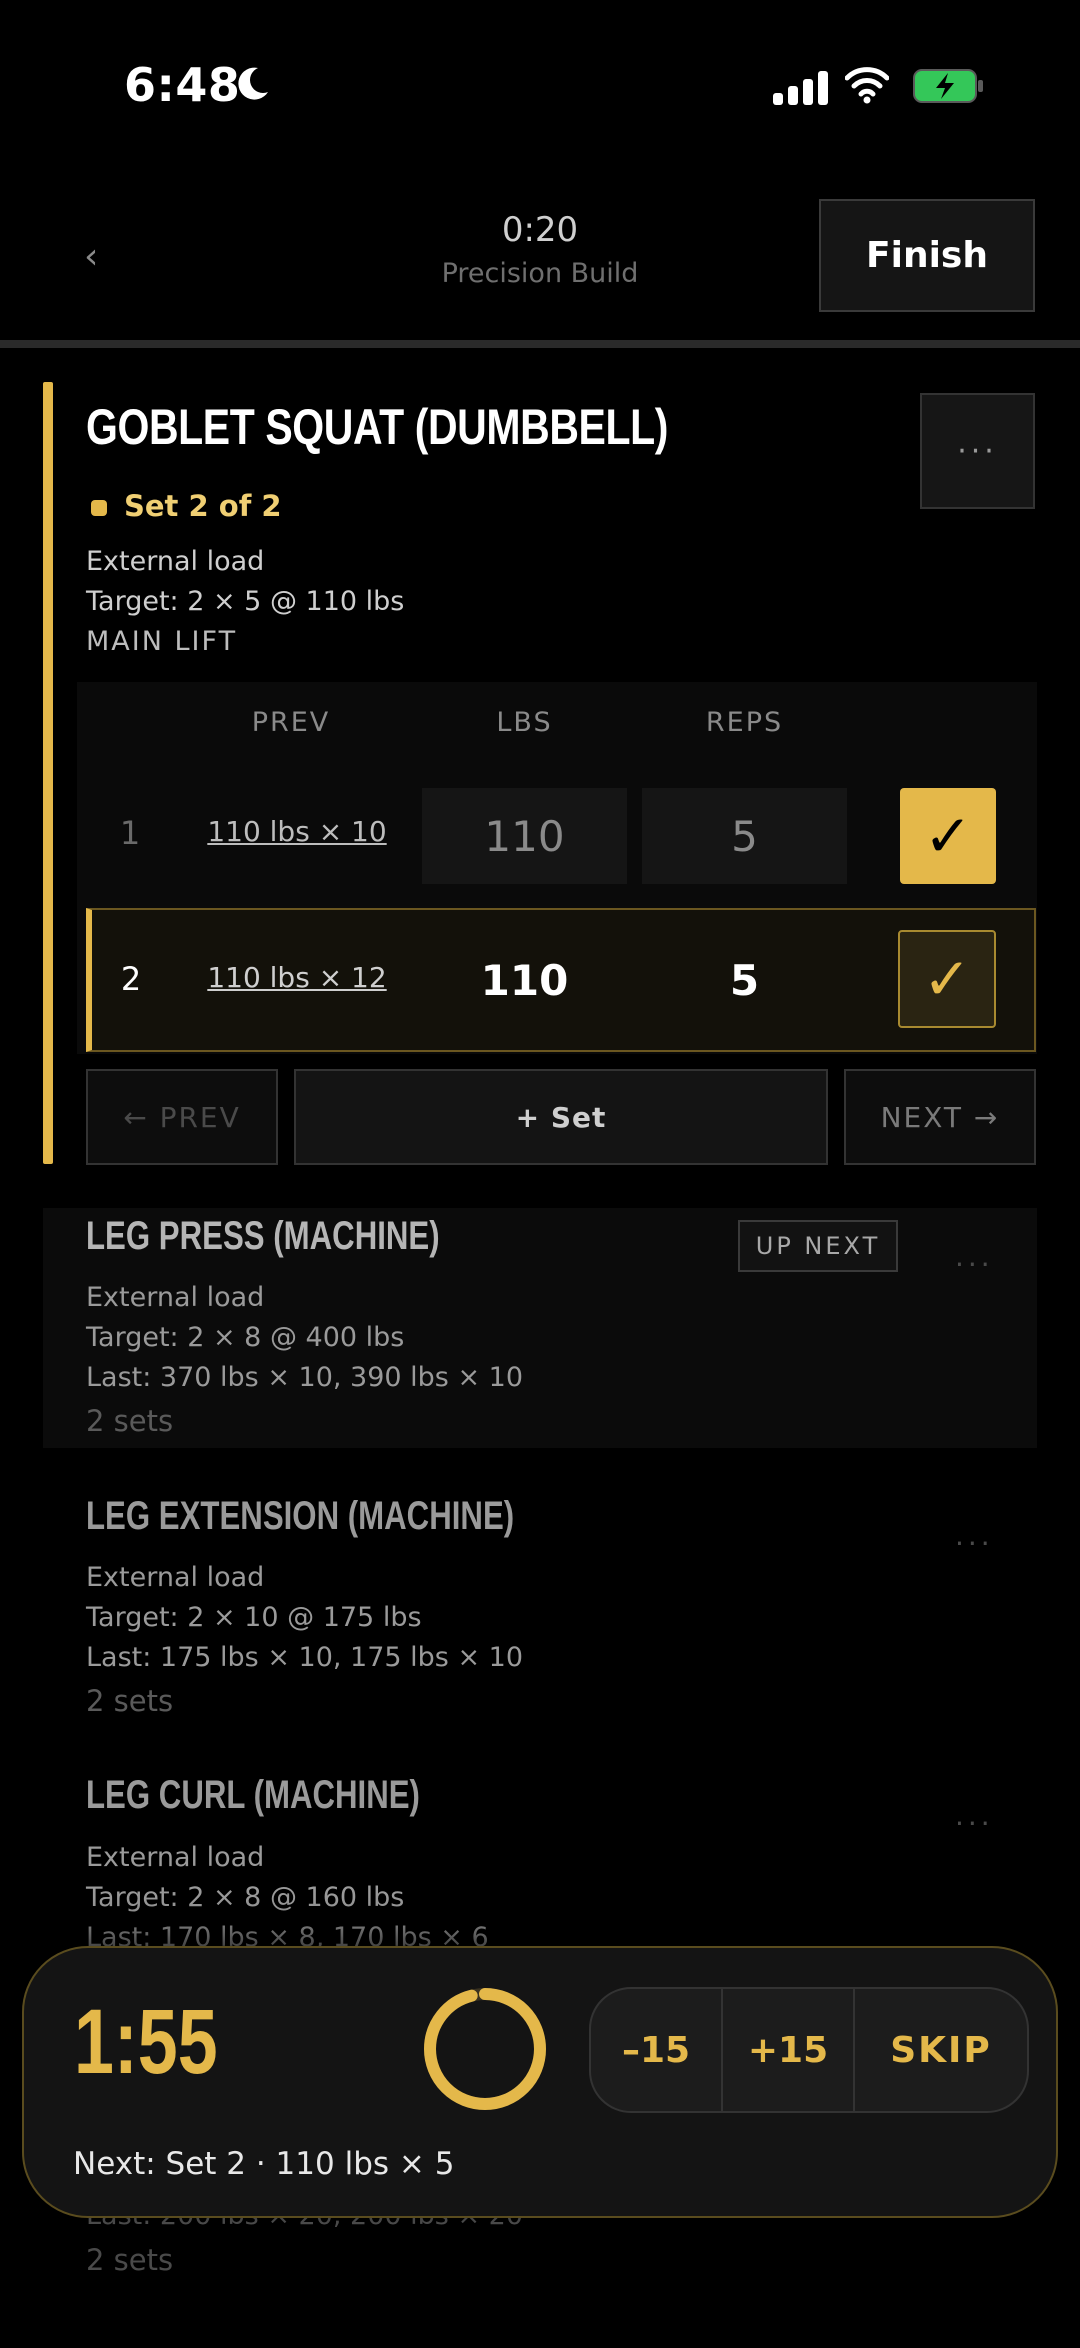 Image resolution: width=1080 pixels, height=2348 pixels. Describe the element at coordinates (263, 1236) in the screenshot. I see `exercise-title: LEG PRESS (MACHINE)` at that location.